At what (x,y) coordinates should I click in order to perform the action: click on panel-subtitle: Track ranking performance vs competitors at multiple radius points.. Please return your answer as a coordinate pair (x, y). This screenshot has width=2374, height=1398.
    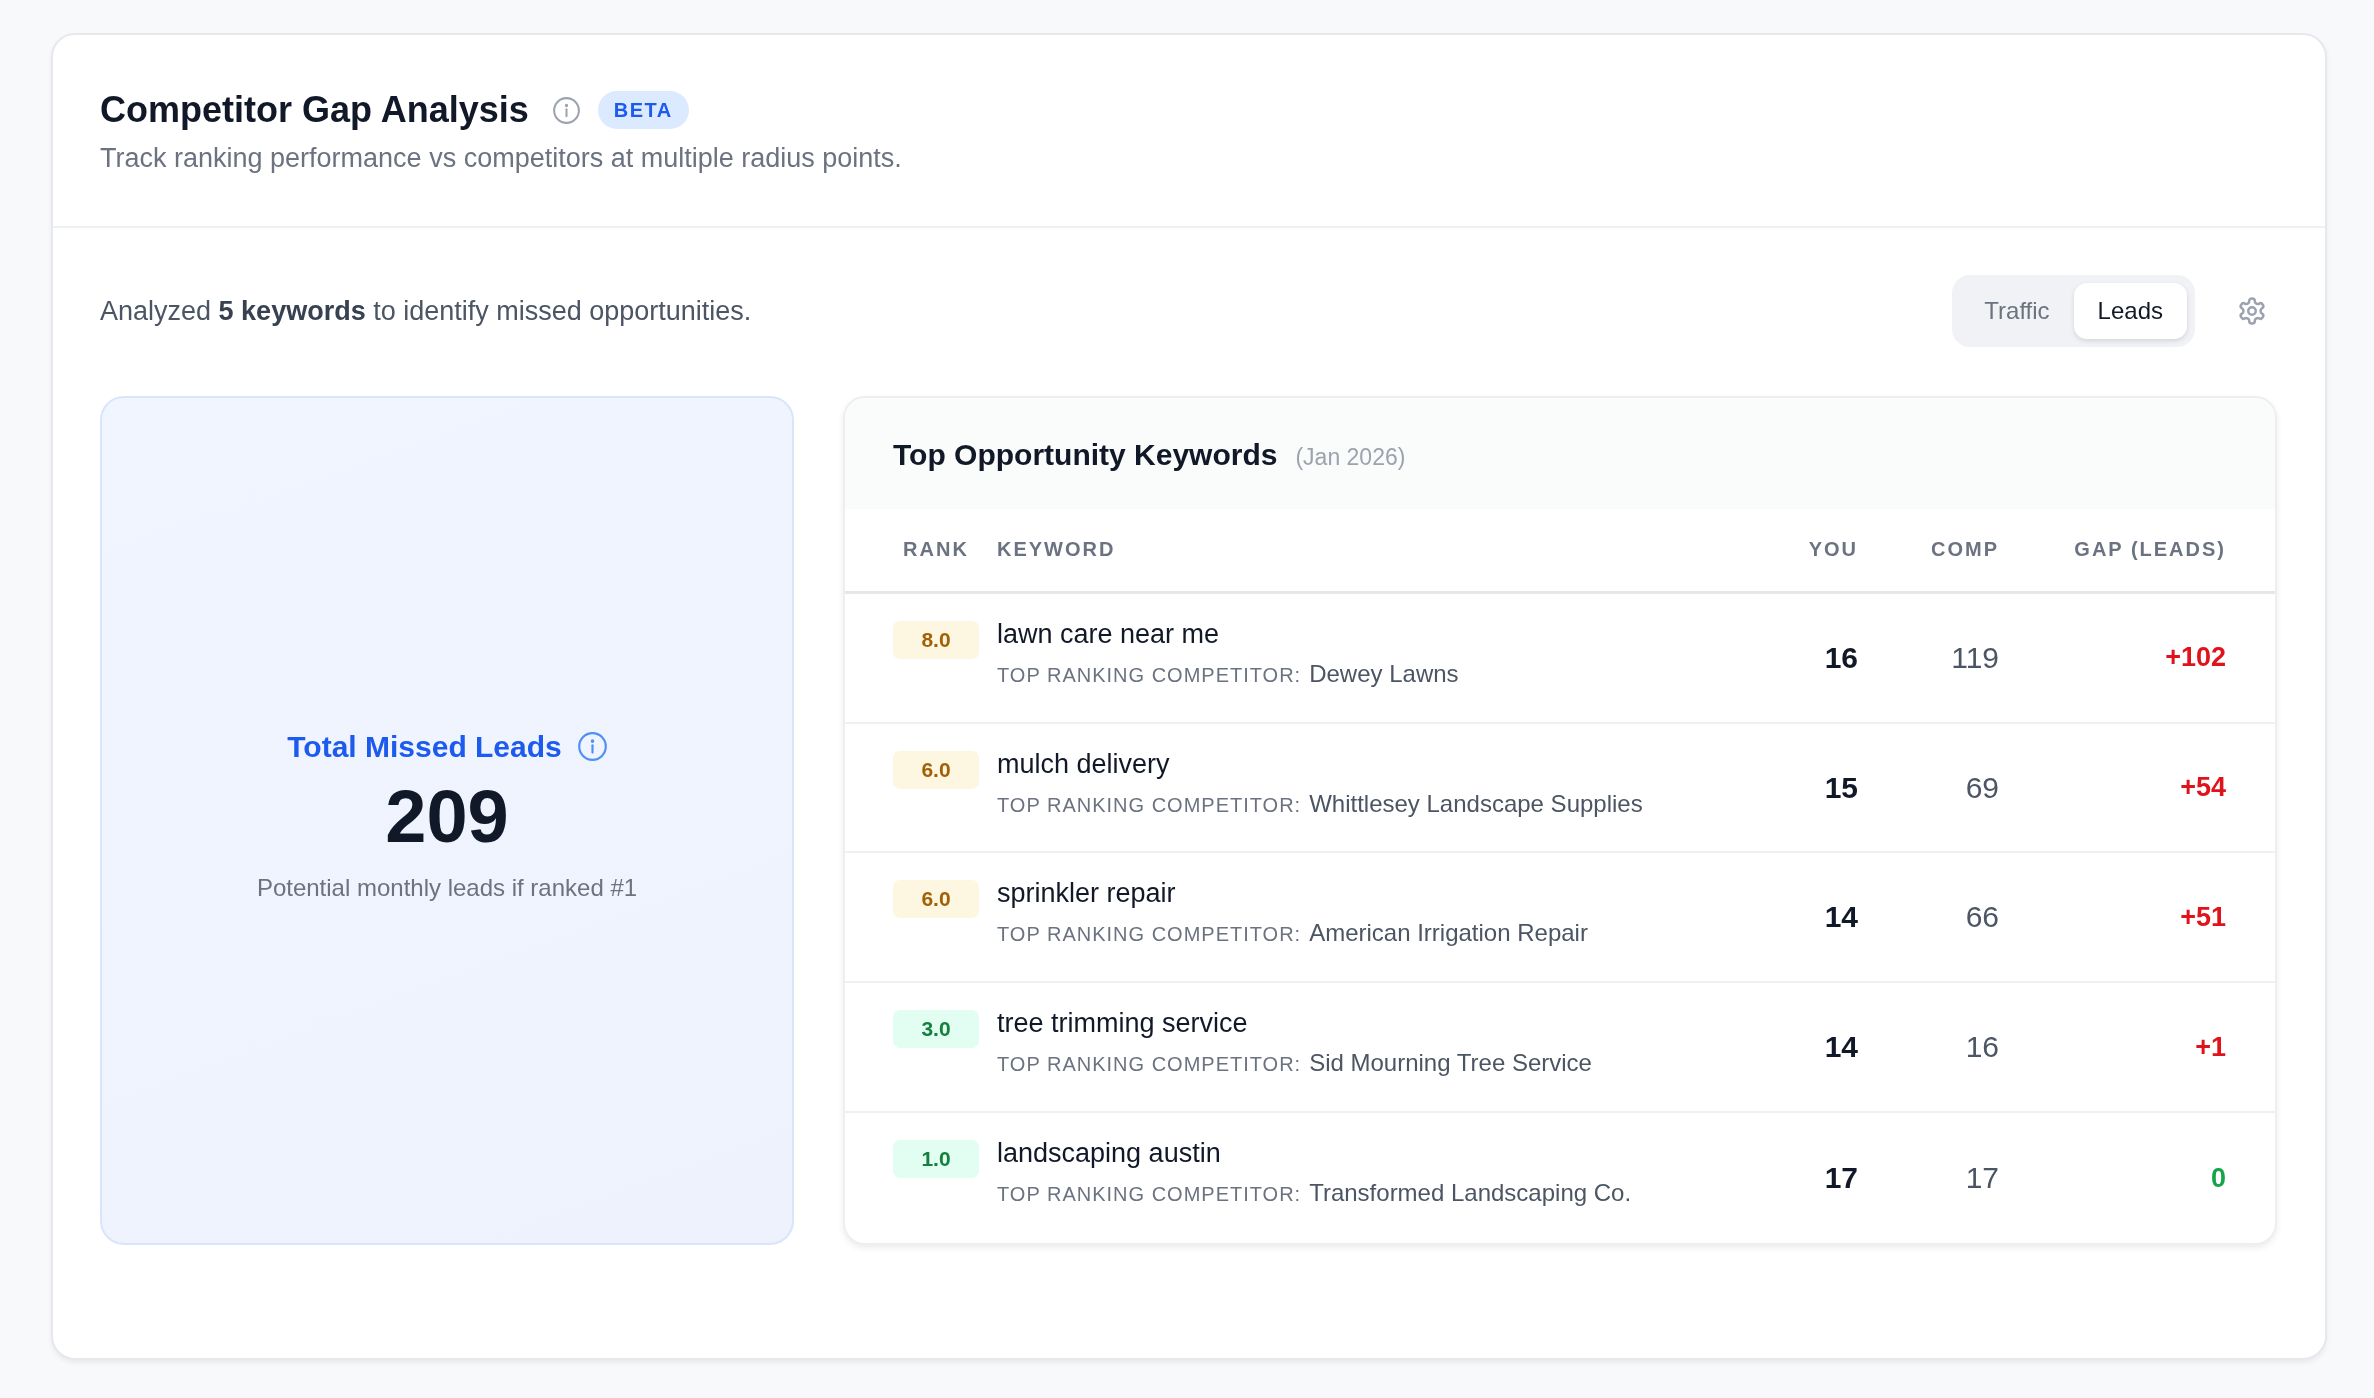
    Looking at the image, I should click on (501, 158).